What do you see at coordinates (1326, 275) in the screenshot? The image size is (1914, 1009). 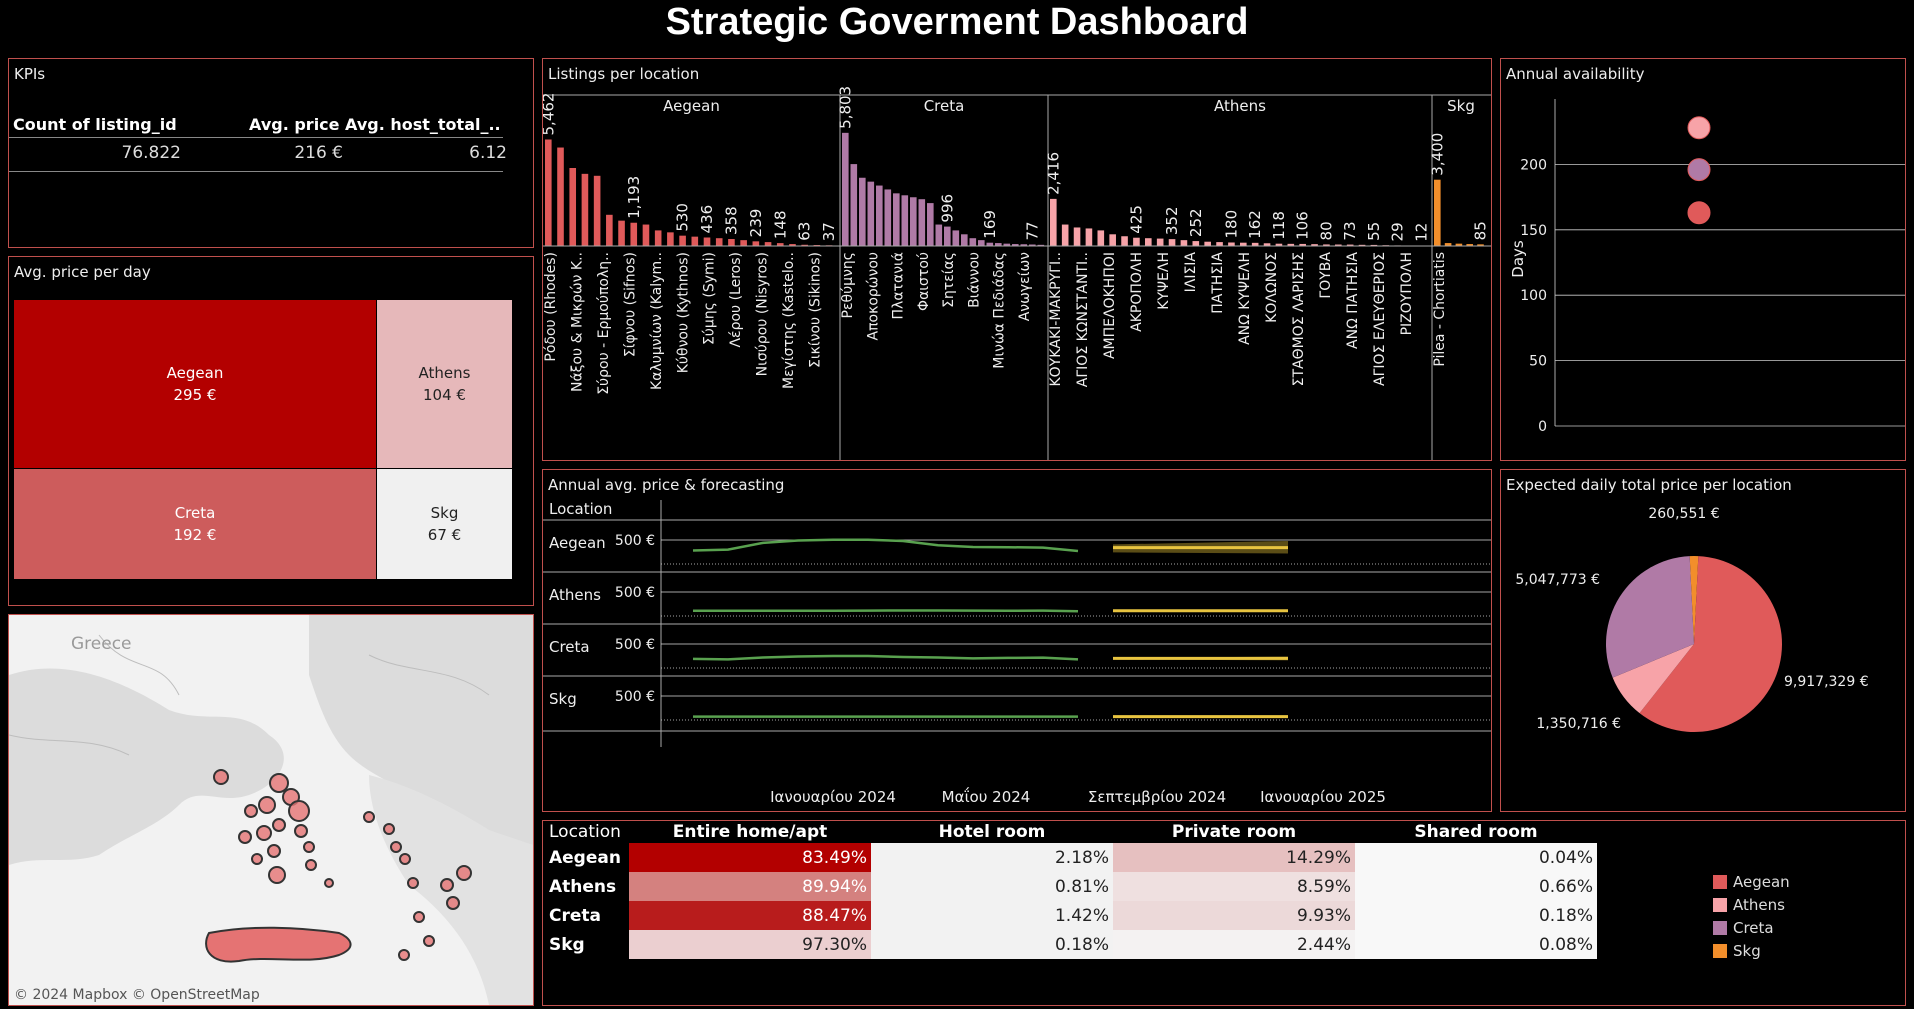 I see `listings-tick-label: ΓΟΥΒΑ` at bounding box center [1326, 275].